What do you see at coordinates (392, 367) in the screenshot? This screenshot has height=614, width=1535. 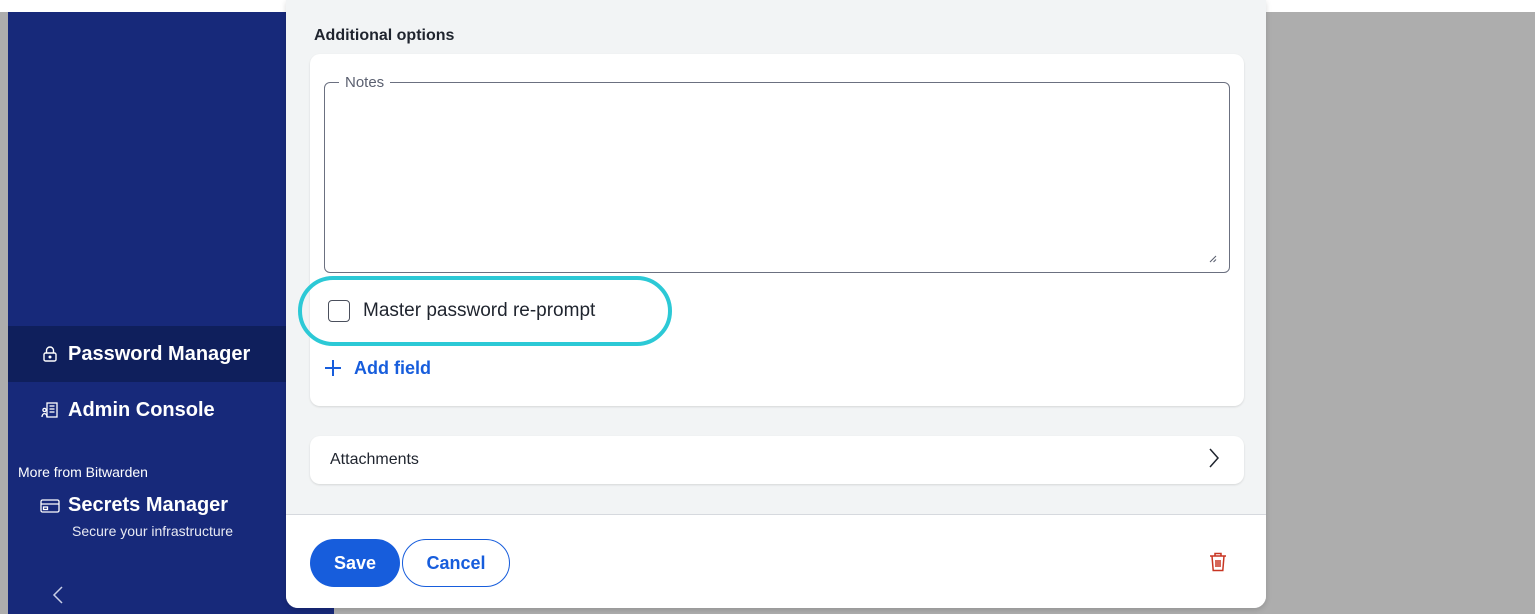 I see `add-field-label: Add field` at bounding box center [392, 367].